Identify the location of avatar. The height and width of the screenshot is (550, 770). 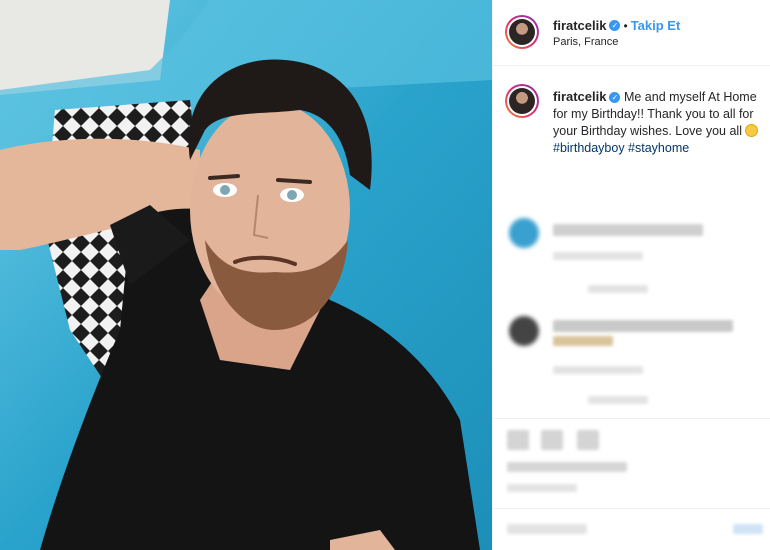
(522, 32).